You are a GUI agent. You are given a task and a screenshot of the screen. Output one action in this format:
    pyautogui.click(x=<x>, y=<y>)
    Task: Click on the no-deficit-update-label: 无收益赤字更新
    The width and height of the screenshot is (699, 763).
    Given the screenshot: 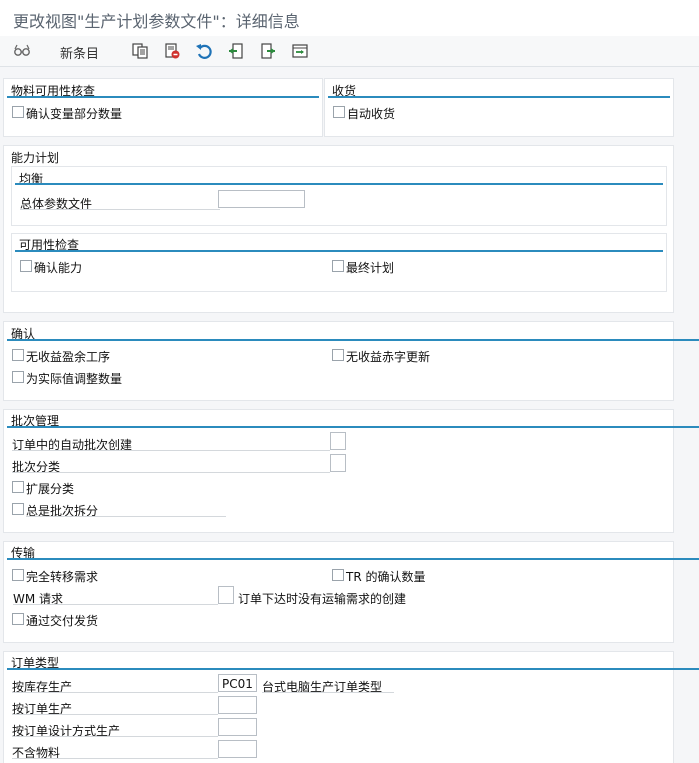 What is the action you would take?
    pyautogui.click(x=388, y=357)
    